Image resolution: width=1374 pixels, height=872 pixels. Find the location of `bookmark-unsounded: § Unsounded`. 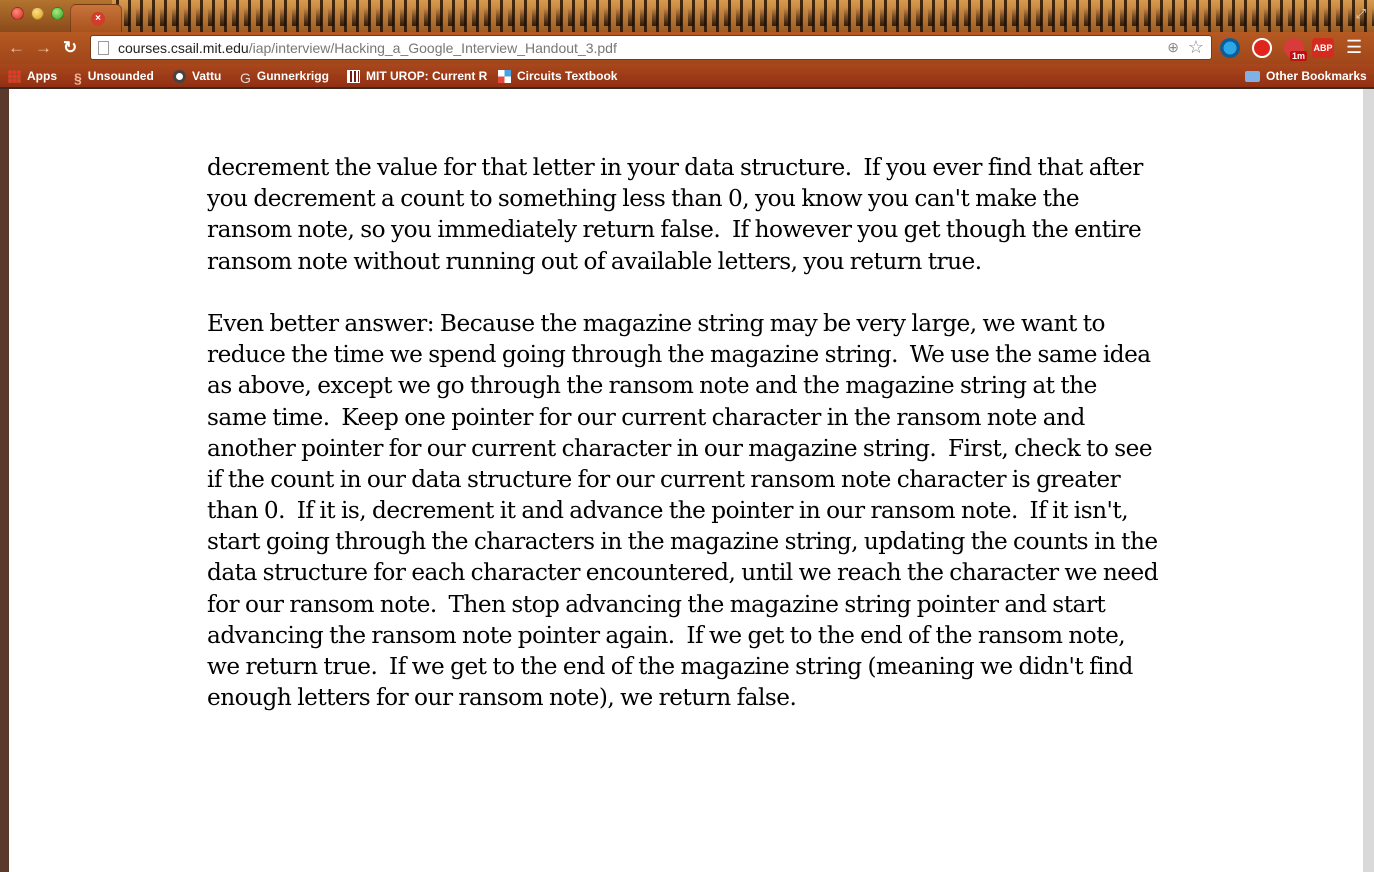

bookmark-unsounded: § Unsounded is located at coordinates (114, 77).